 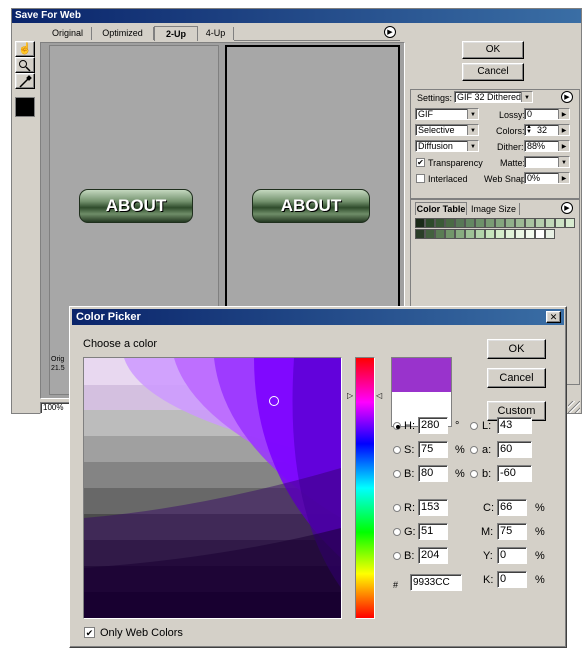 What do you see at coordinates (474, 426) in the screenshot?
I see `l-radio` at bounding box center [474, 426].